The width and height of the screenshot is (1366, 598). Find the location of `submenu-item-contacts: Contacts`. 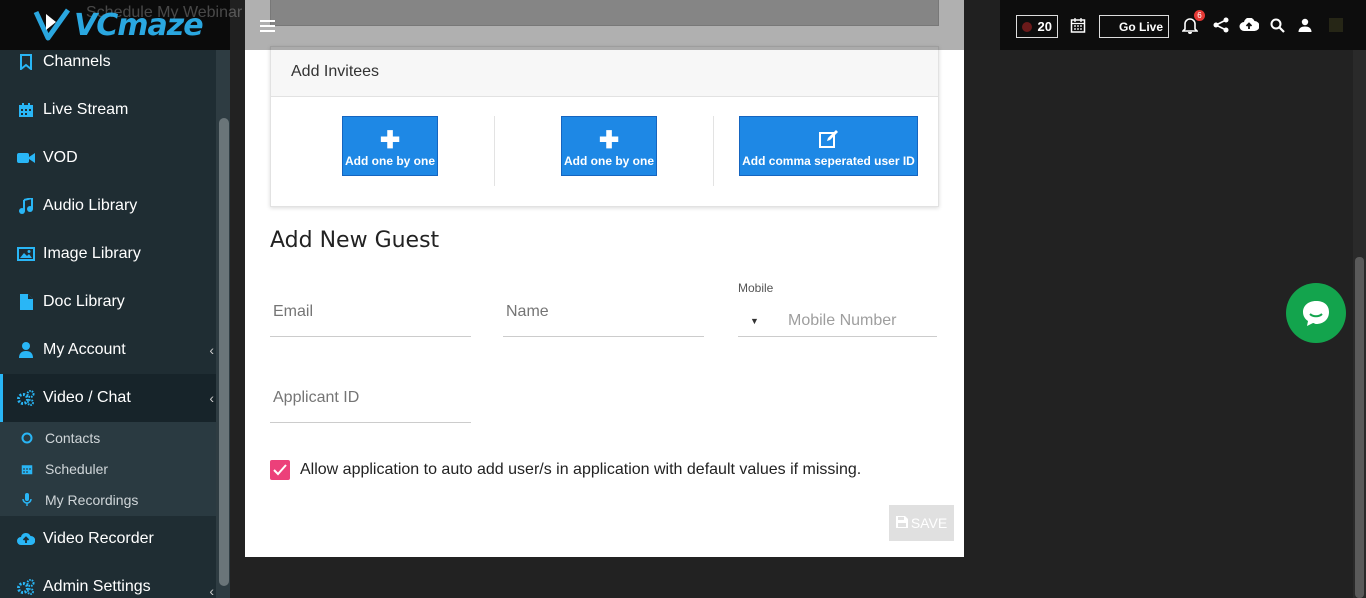

submenu-item-contacts: Contacts is located at coordinates (108, 437).